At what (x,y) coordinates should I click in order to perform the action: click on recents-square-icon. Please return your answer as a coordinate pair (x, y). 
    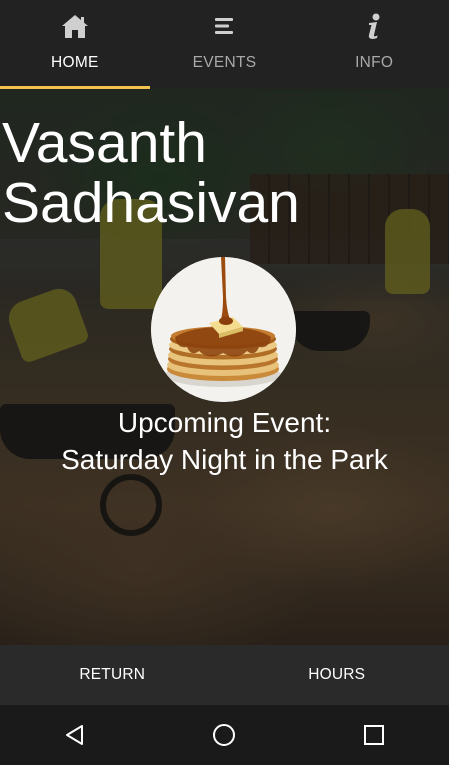
    Looking at the image, I should click on (374, 735).